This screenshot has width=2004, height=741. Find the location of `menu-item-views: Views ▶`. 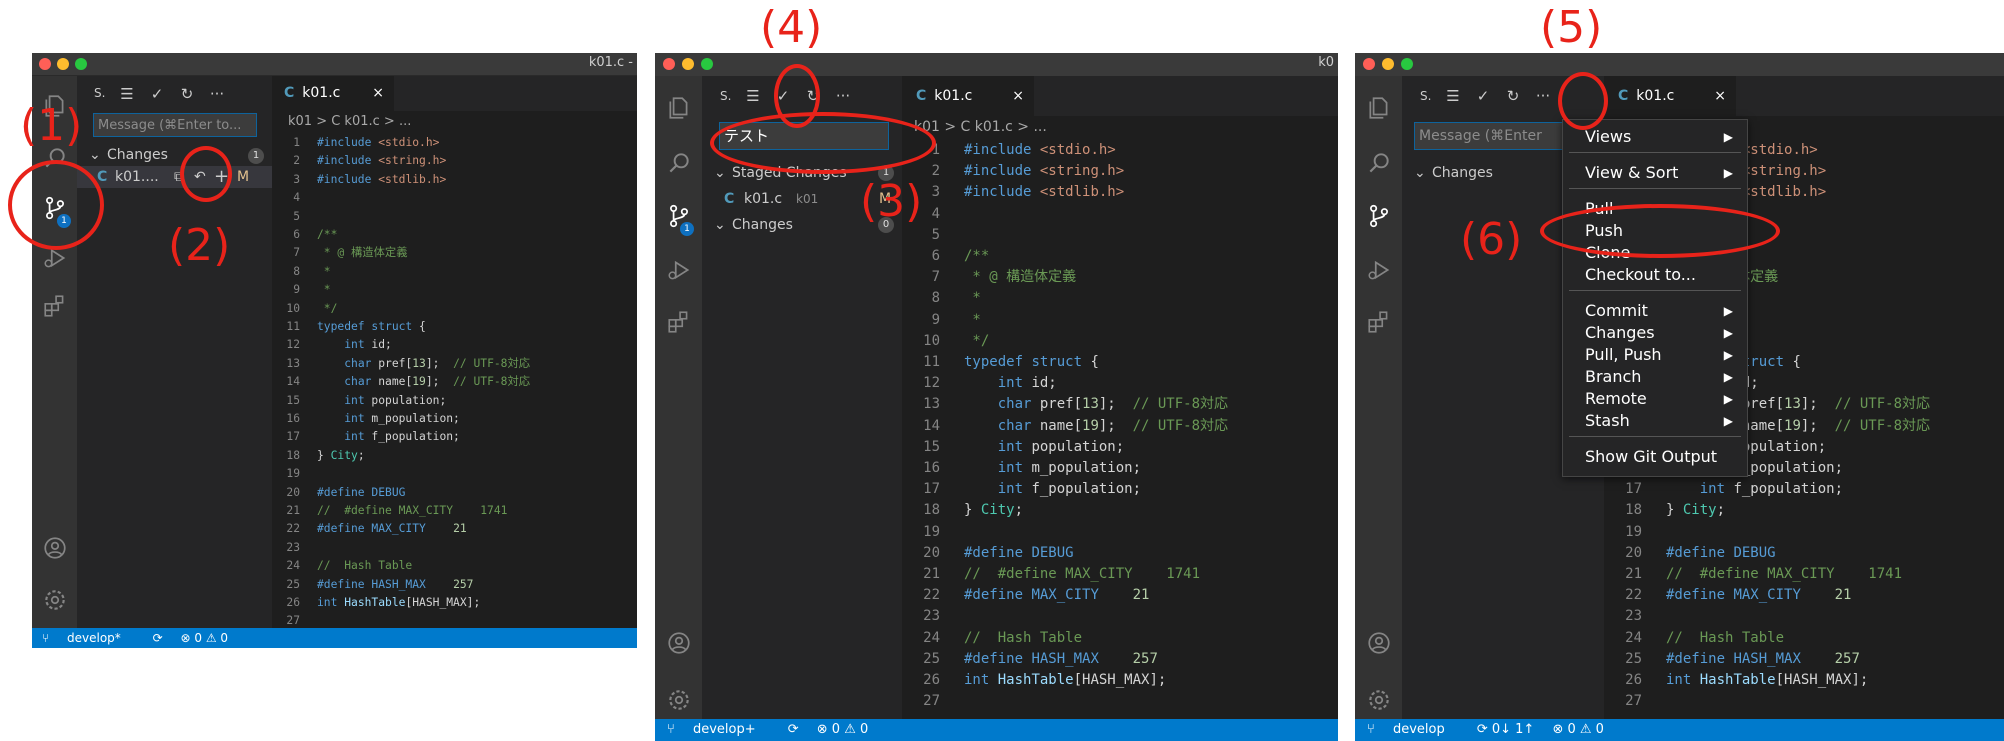

menu-item-views: Views ▶ is located at coordinates (1655, 137).